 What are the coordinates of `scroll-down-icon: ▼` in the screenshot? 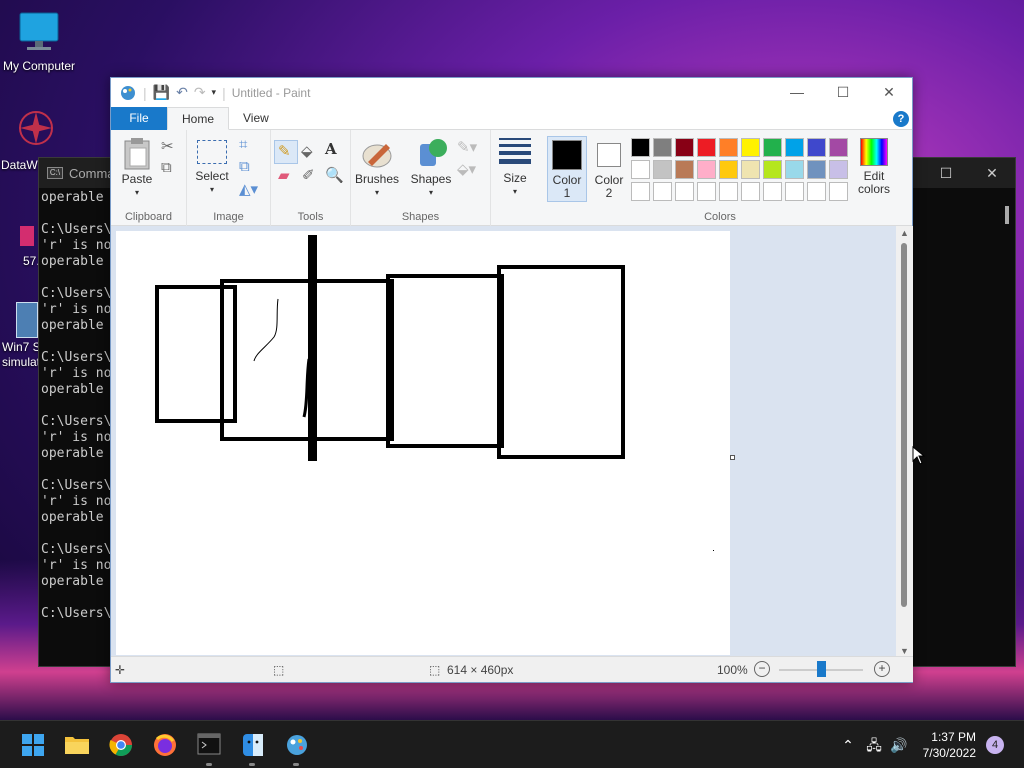 It's located at (904, 651).